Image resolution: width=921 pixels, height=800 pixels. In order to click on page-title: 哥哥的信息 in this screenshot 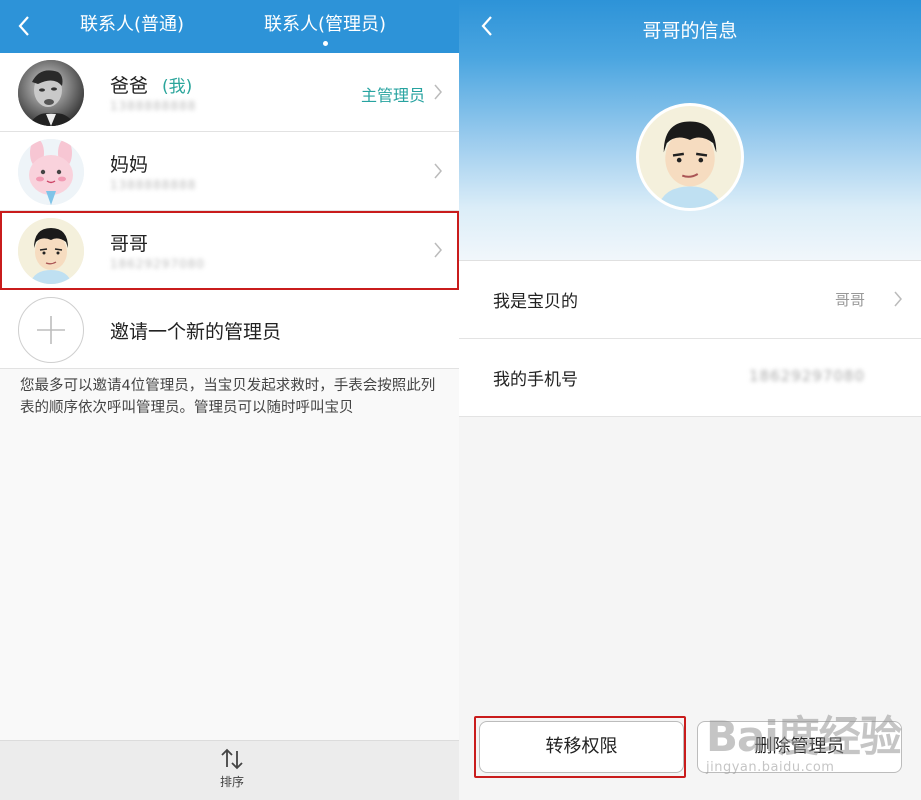, I will do `click(690, 31)`.